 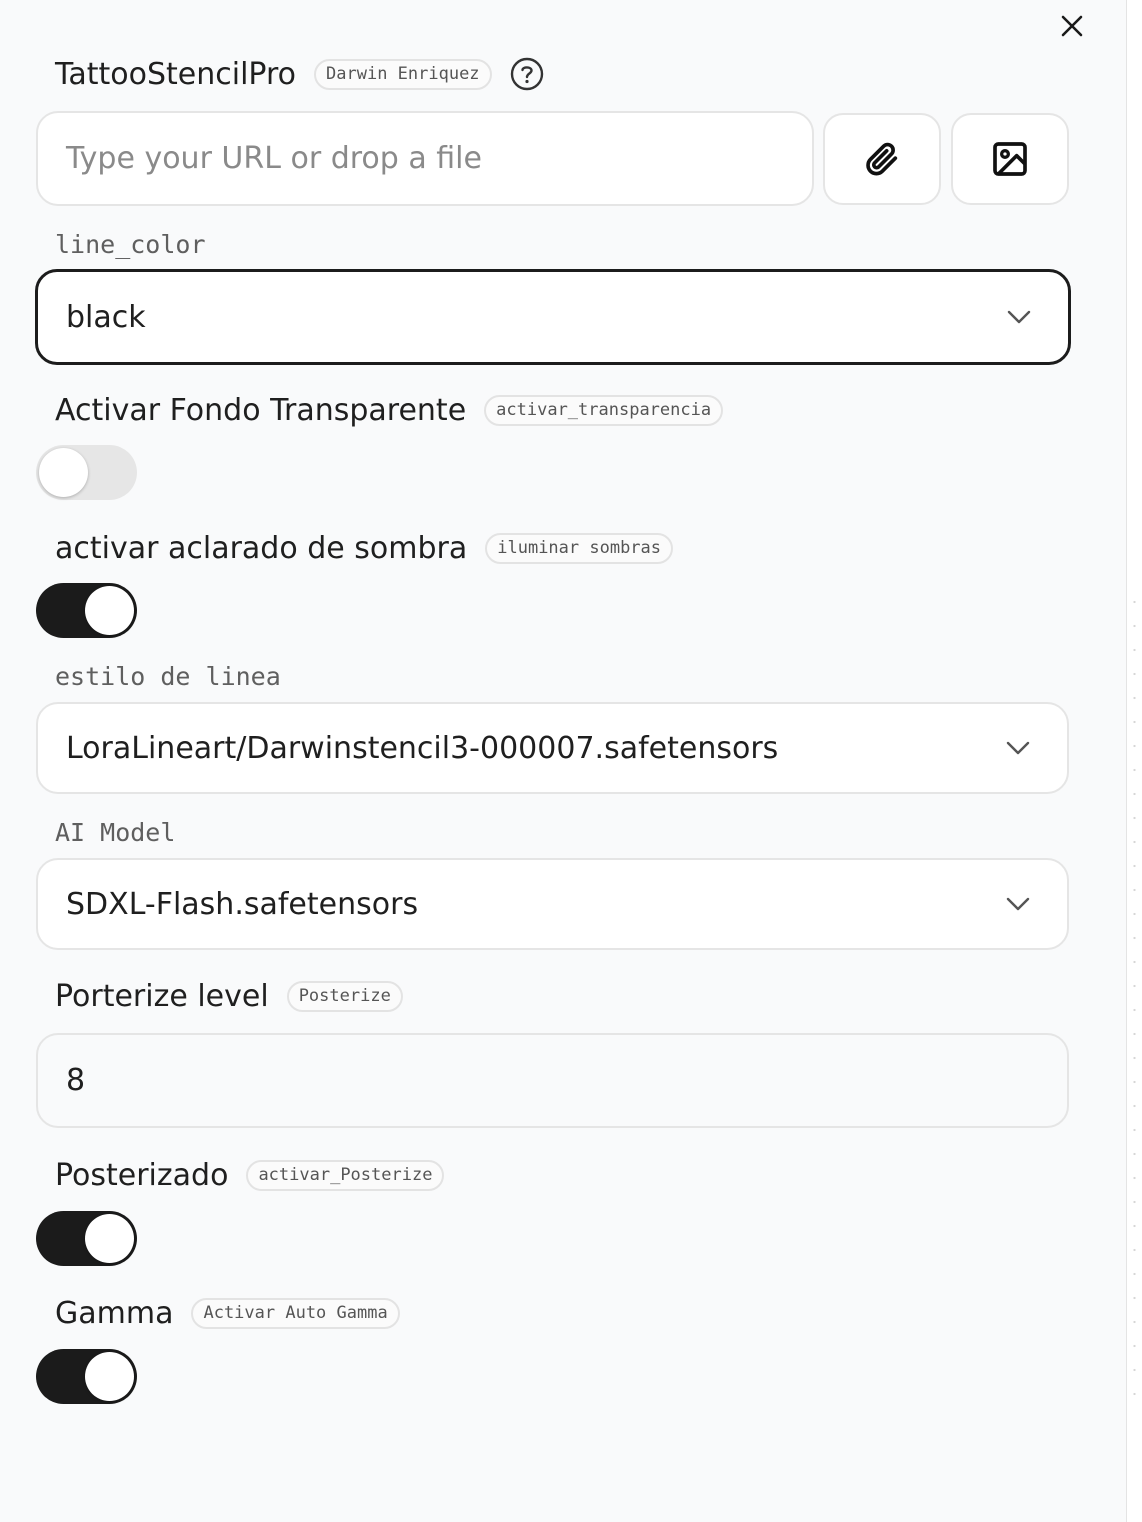 I want to click on gamma-label-row: Gamma Activar Auto Gamma, so click(x=227, y=1313).